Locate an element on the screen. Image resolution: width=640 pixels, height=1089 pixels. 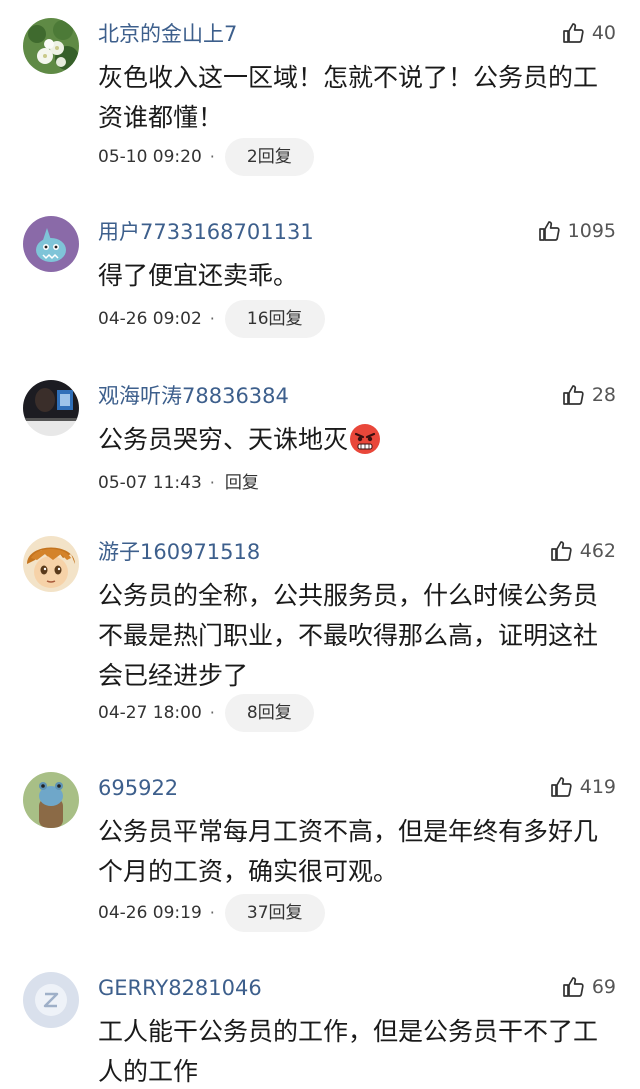
reply-button: 2回复 is located at coordinates (269, 157).